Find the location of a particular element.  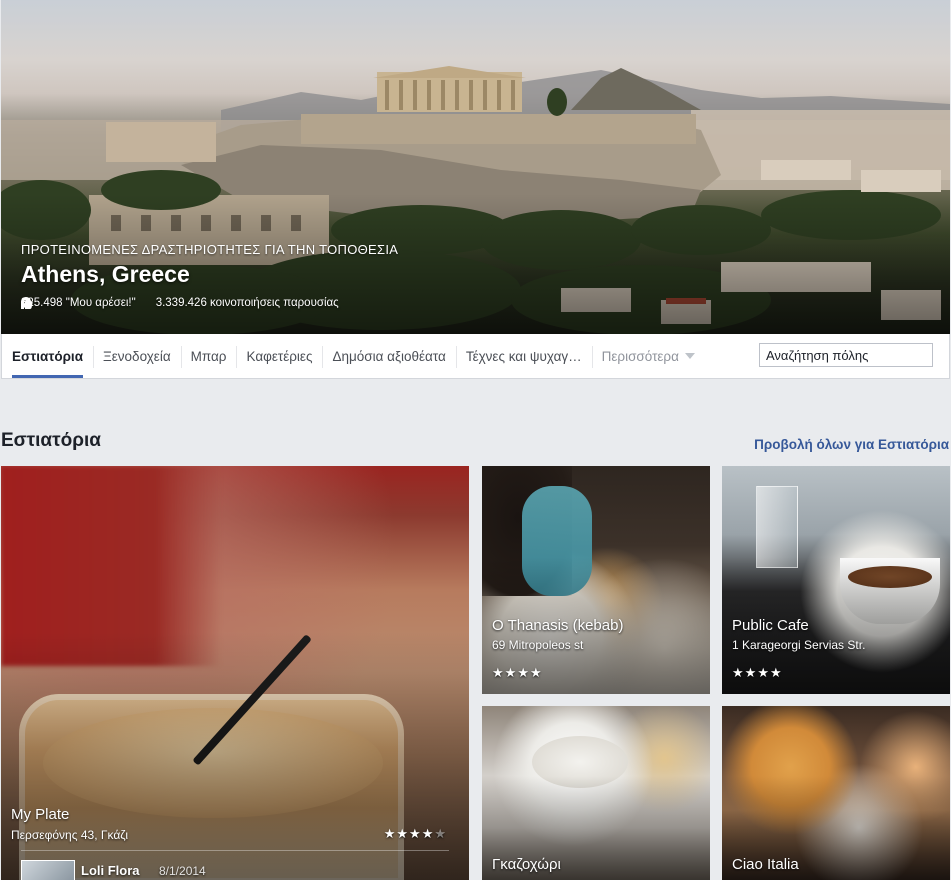

place-address: 69 Mitropoleos st is located at coordinates (538, 645).